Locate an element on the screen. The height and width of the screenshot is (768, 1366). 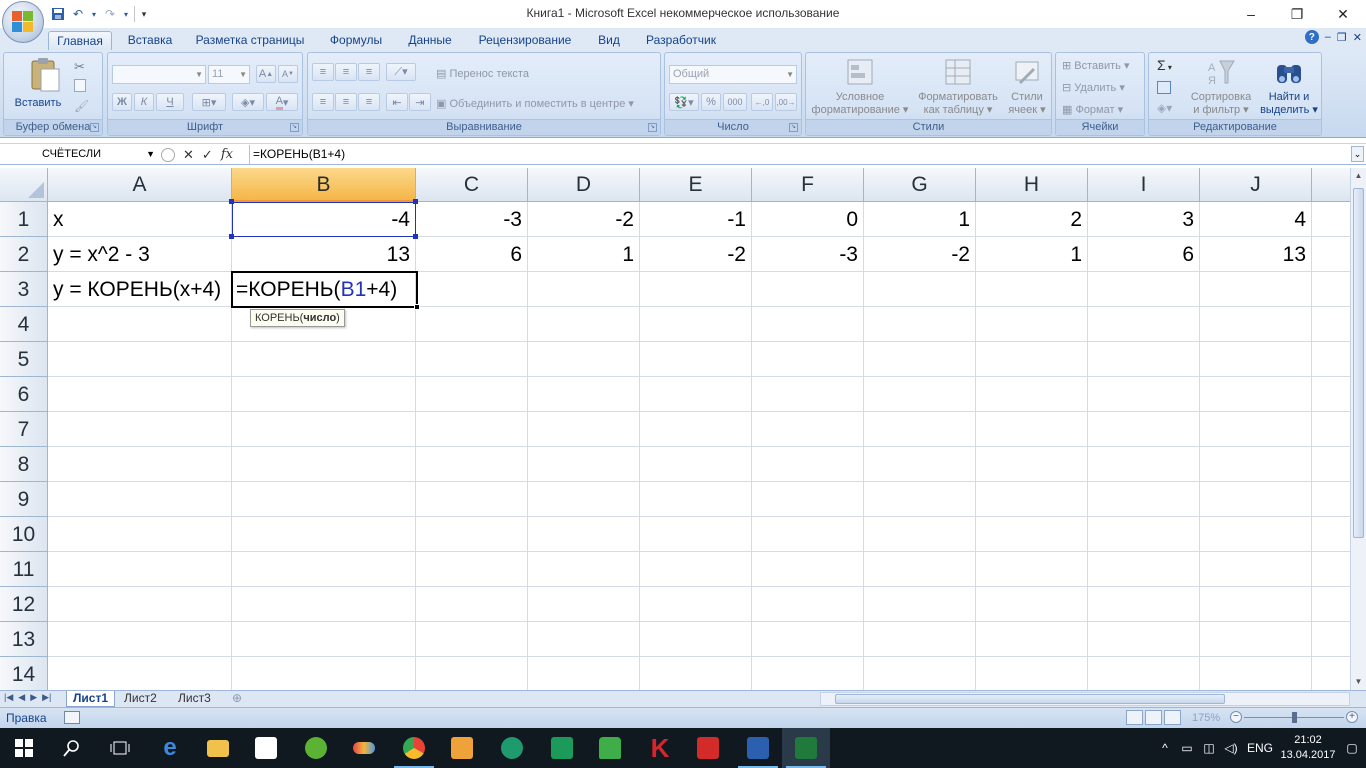
orientation-button: ⟋▾ is located at coordinates (401, 72).